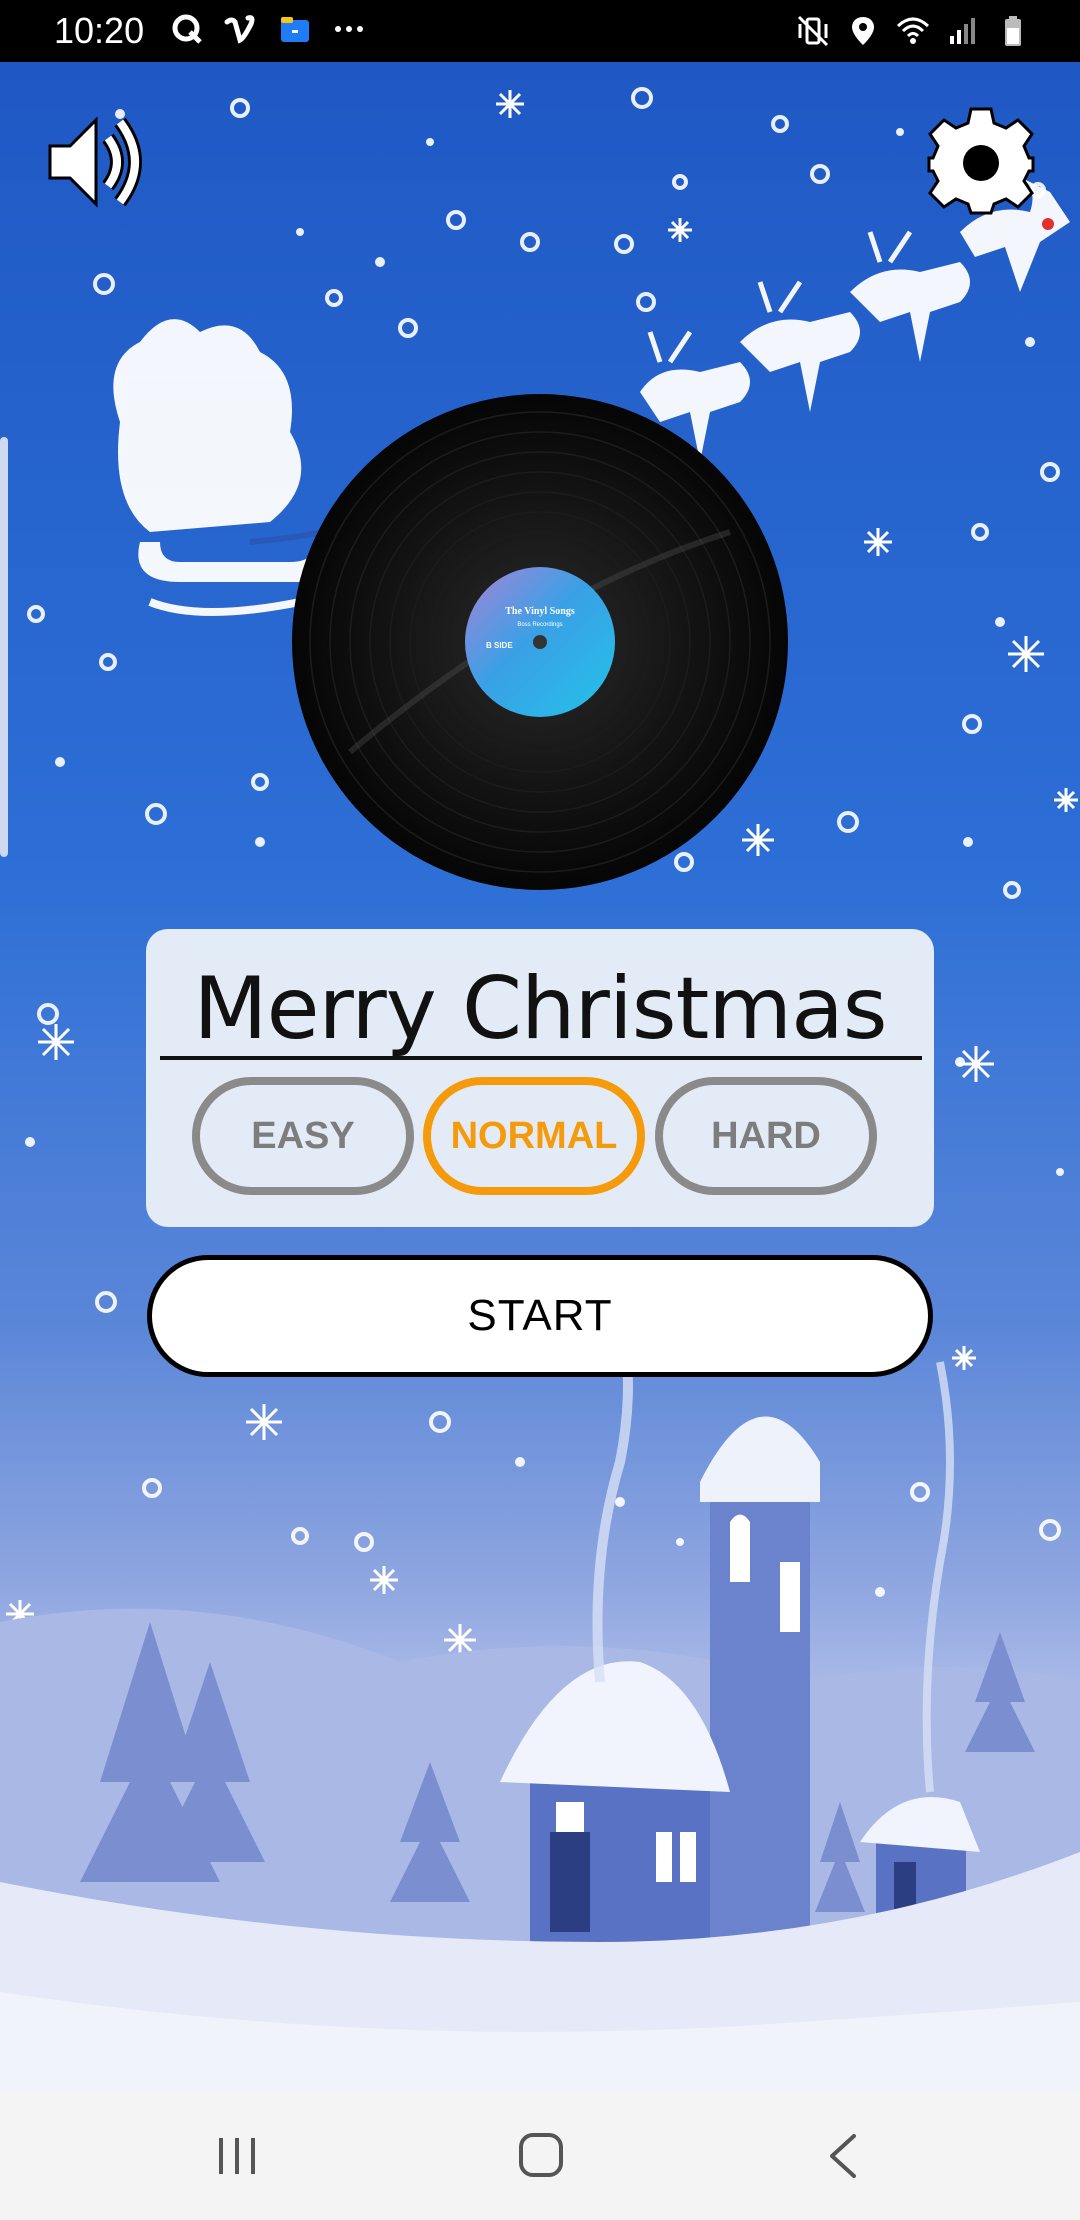 This screenshot has height=2220, width=1080. What do you see at coordinates (237, 2156) in the screenshot?
I see `recents-icon` at bounding box center [237, 2156].